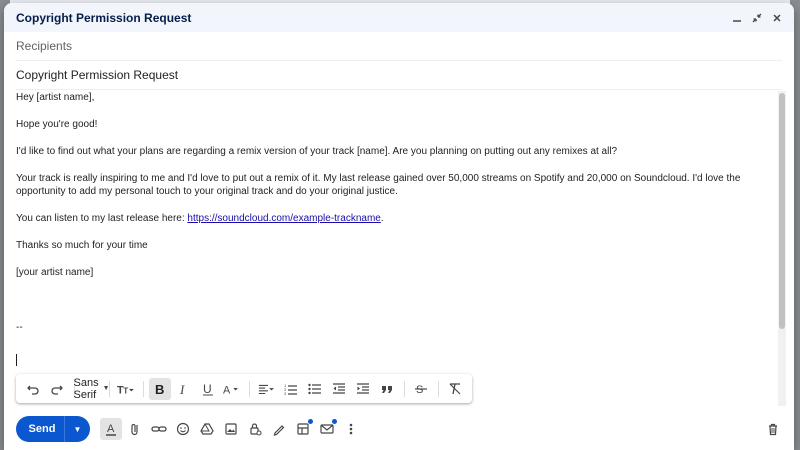  Describe the element at coordinates (782, 211) in the screenshot. I see `scrollbar-thumb` at that location.